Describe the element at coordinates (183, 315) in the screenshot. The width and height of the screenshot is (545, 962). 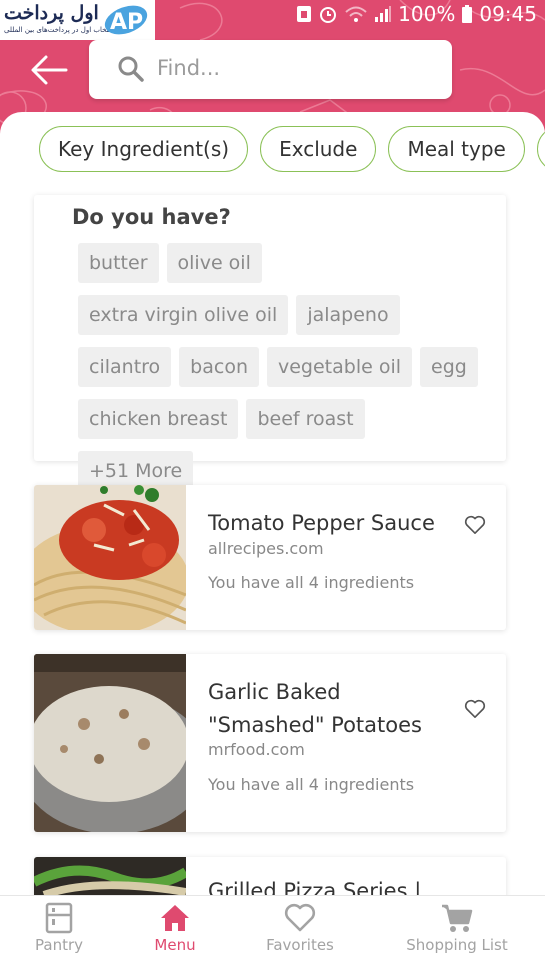
I see `ingredient-tag: extra virgin olive oil` at that location.